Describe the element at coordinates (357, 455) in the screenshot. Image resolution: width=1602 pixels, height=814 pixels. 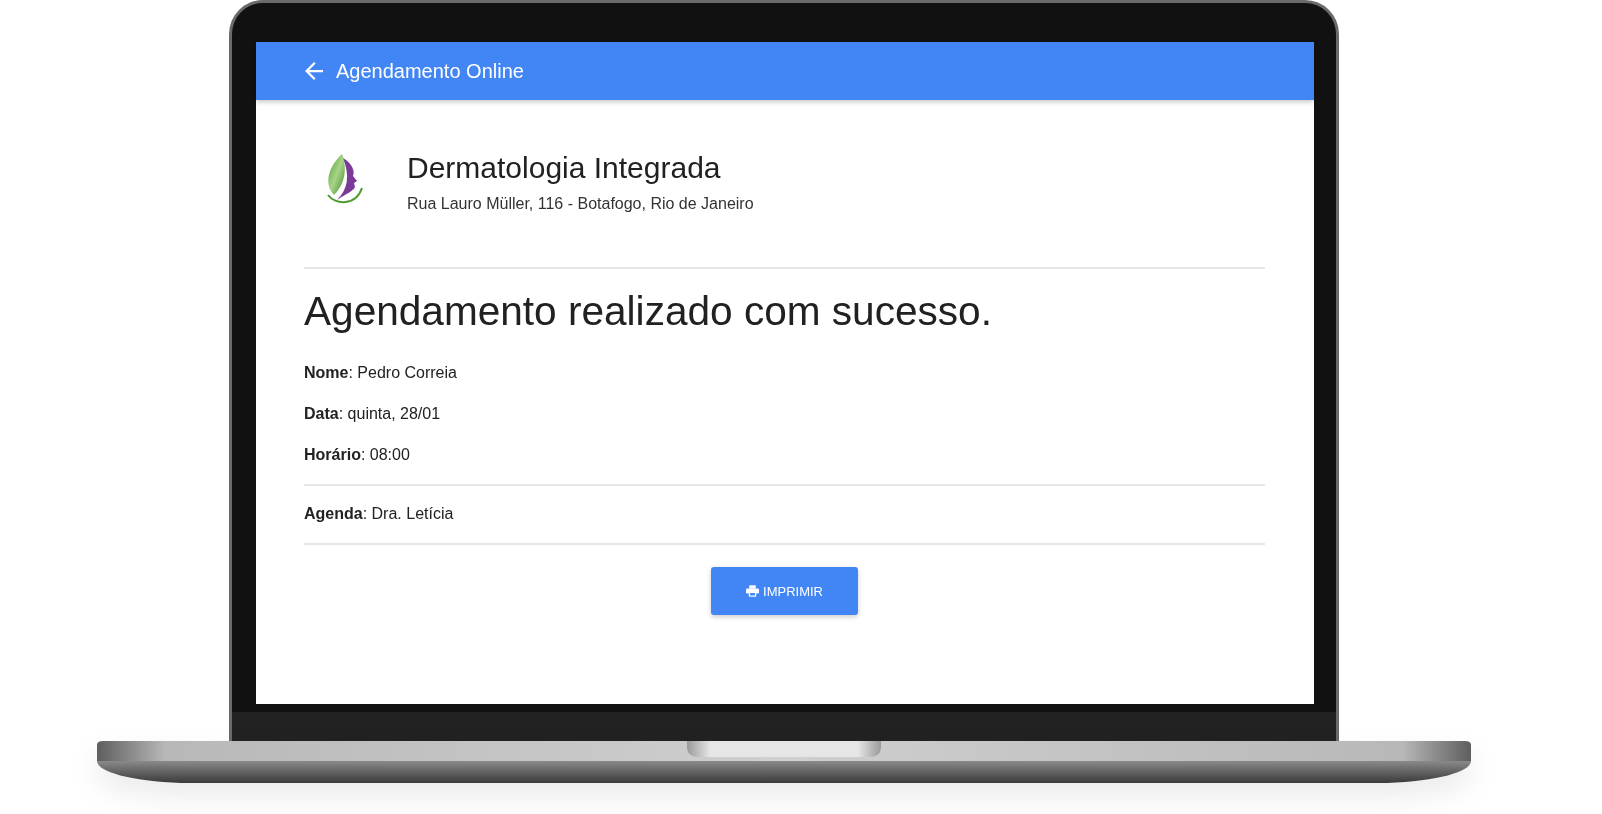
I see `appointment-detail: Horário: 08:00` at that location.